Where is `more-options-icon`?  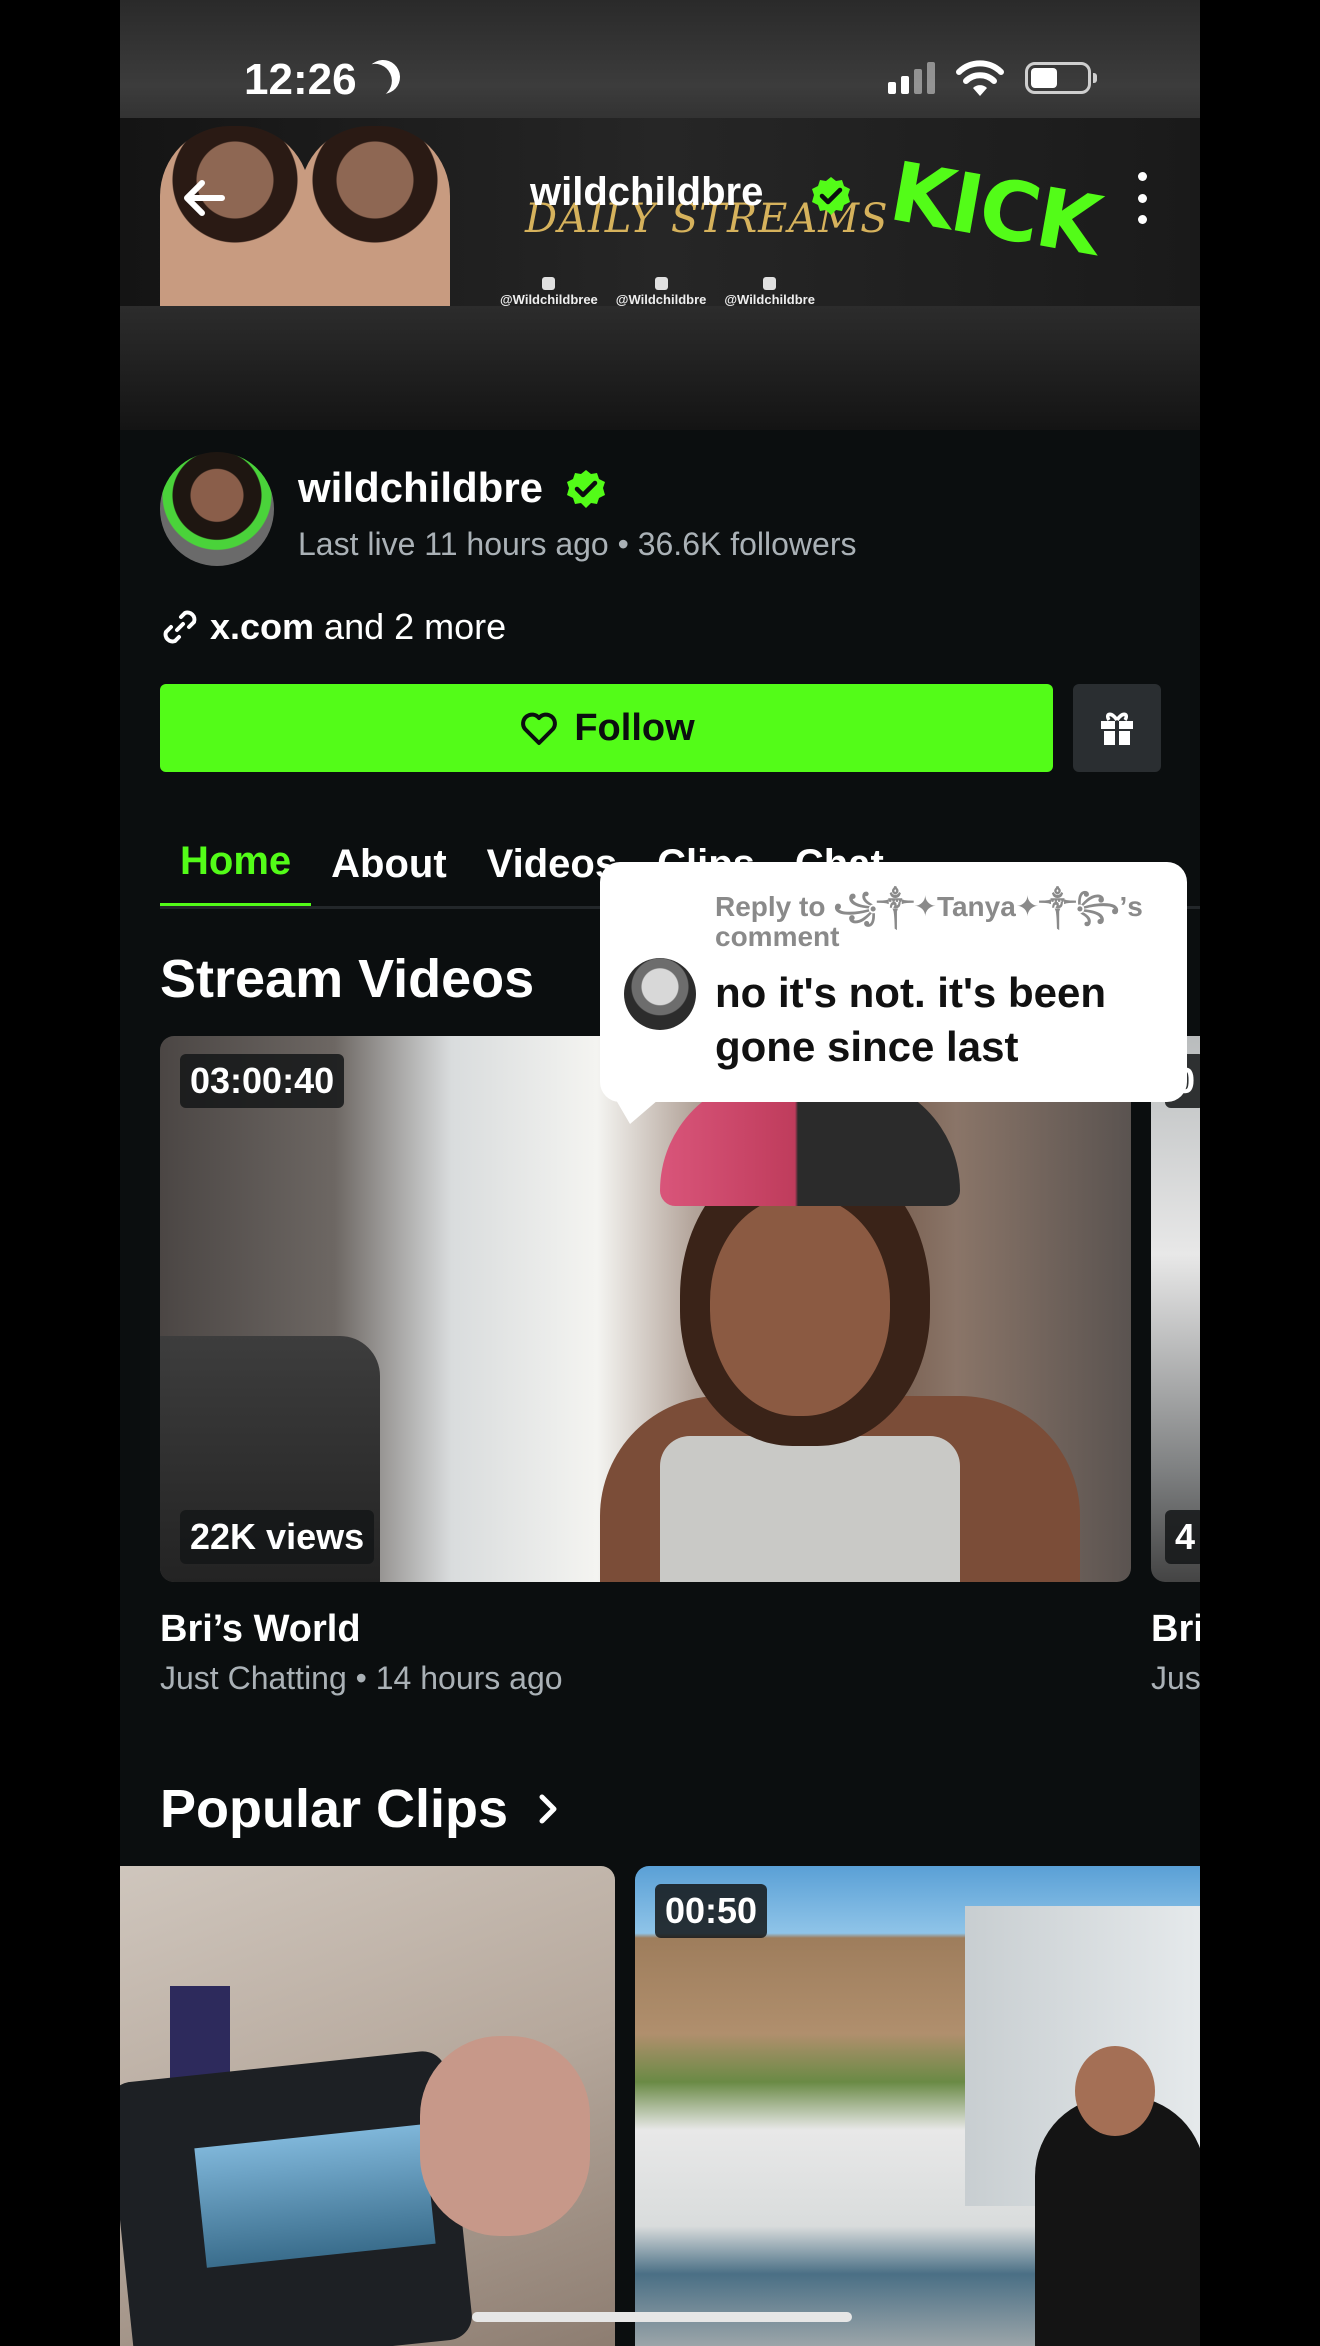 more-options-icon is located at coordinates (1142, 198).